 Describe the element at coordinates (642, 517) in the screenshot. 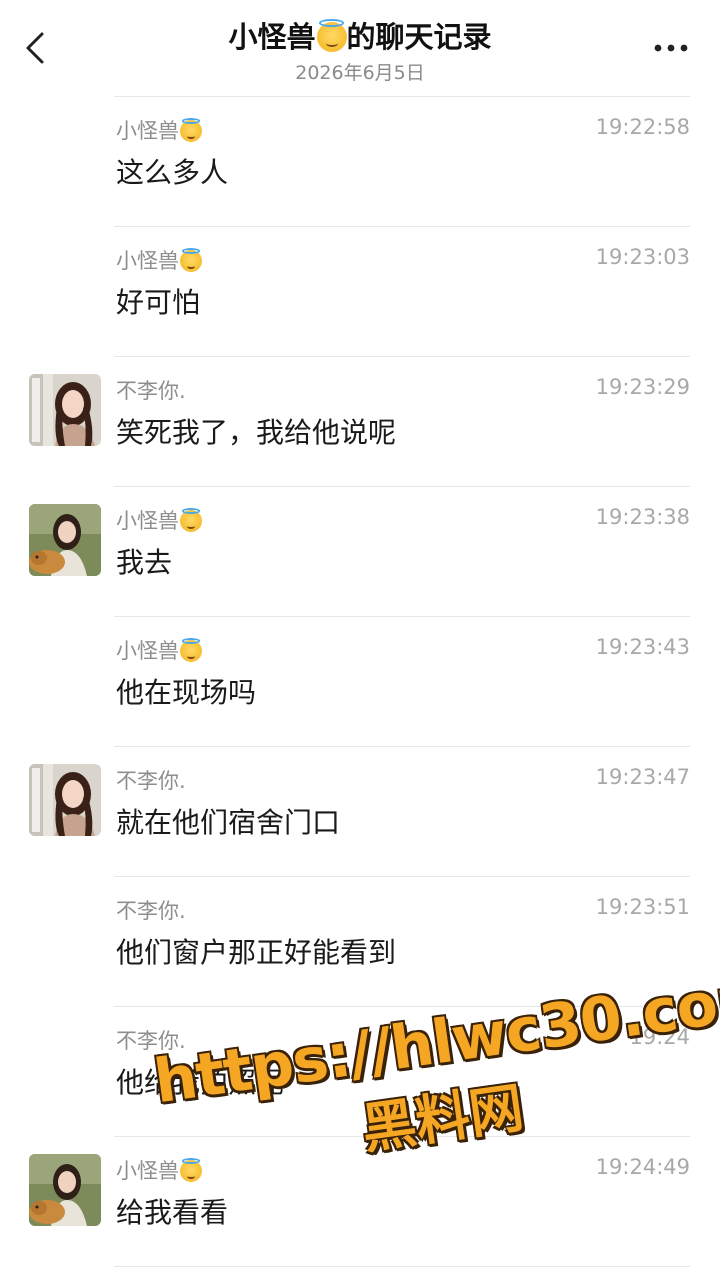

I see `message-timestamp: 19:23:38` at that location.